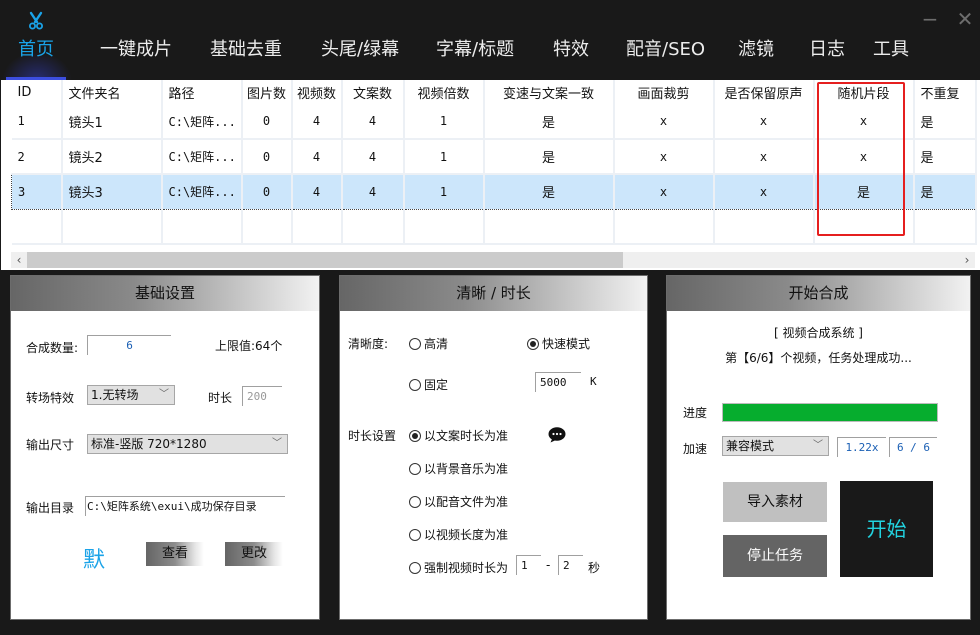  What do you see at coordinates (267, 92) in the screenshot?
I see `column-header-images: 图片数` at bounding box center [267, 92].